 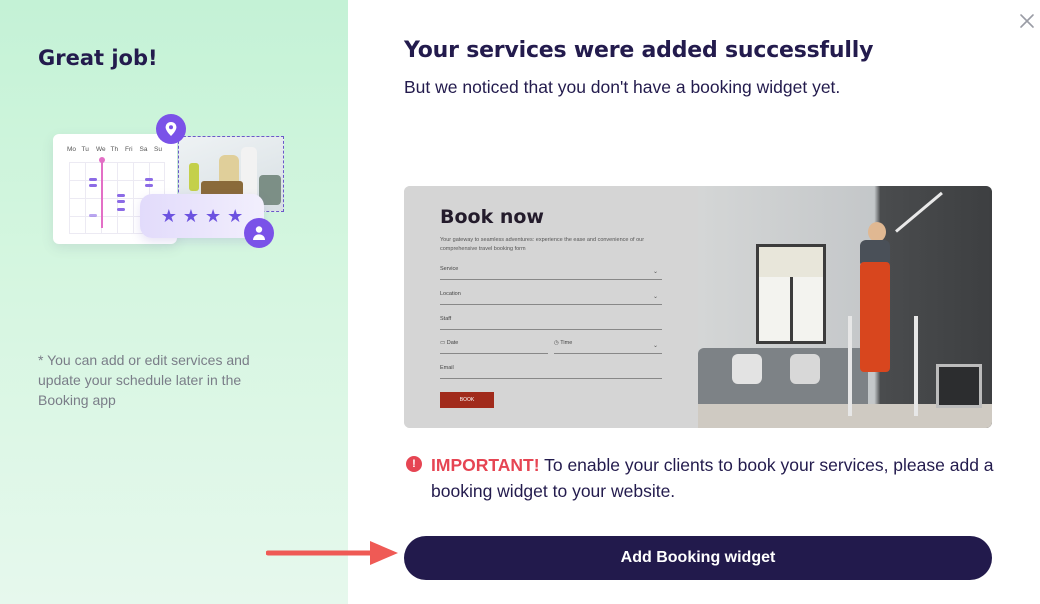 I want to click on add-booking-widget-button: Add Booking widget, so click(x=698, y=558).